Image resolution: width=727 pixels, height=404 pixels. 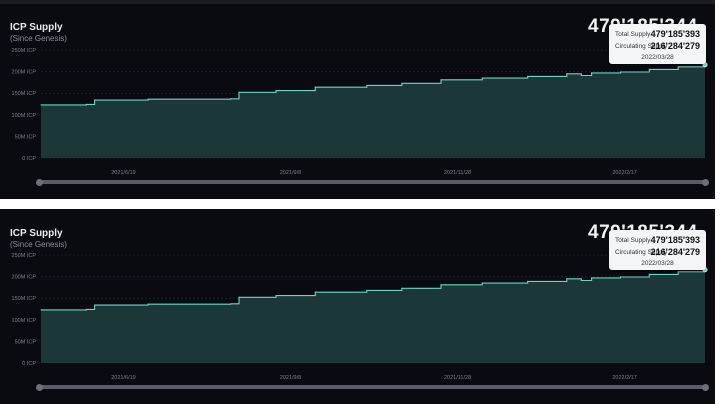 What do you see at coordinates (53, 198) in the screenshot?
I see `legend-strip` at bounding box center [53, 198].